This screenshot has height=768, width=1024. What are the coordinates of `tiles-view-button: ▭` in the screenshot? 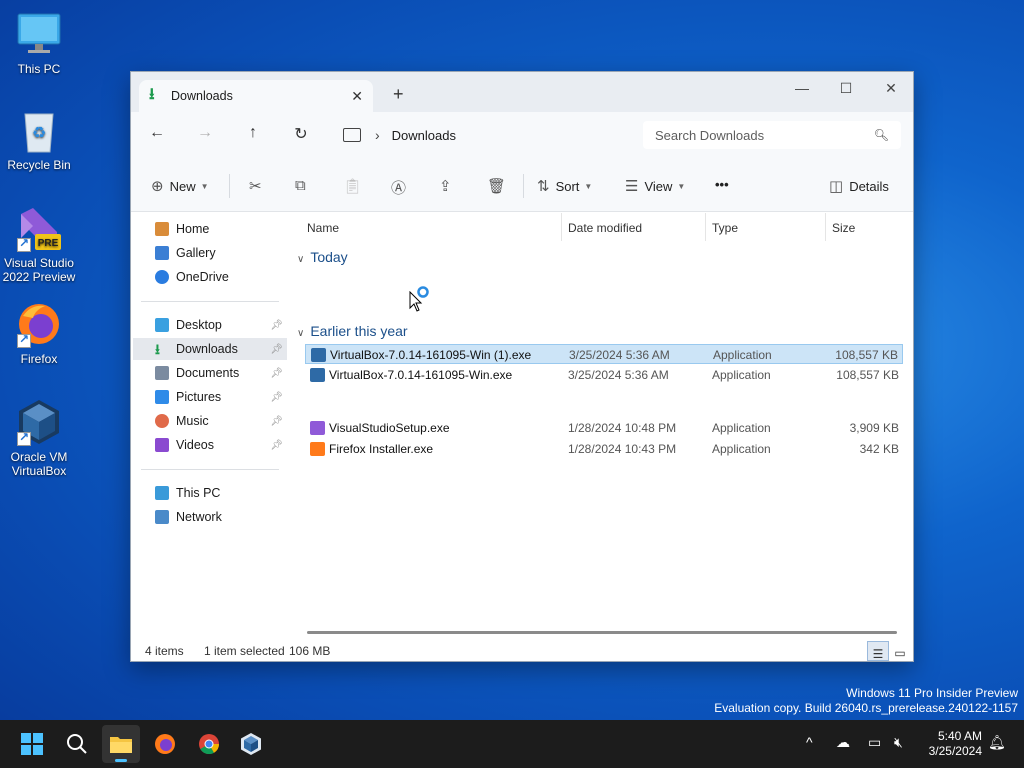 It's located at (900, 651).